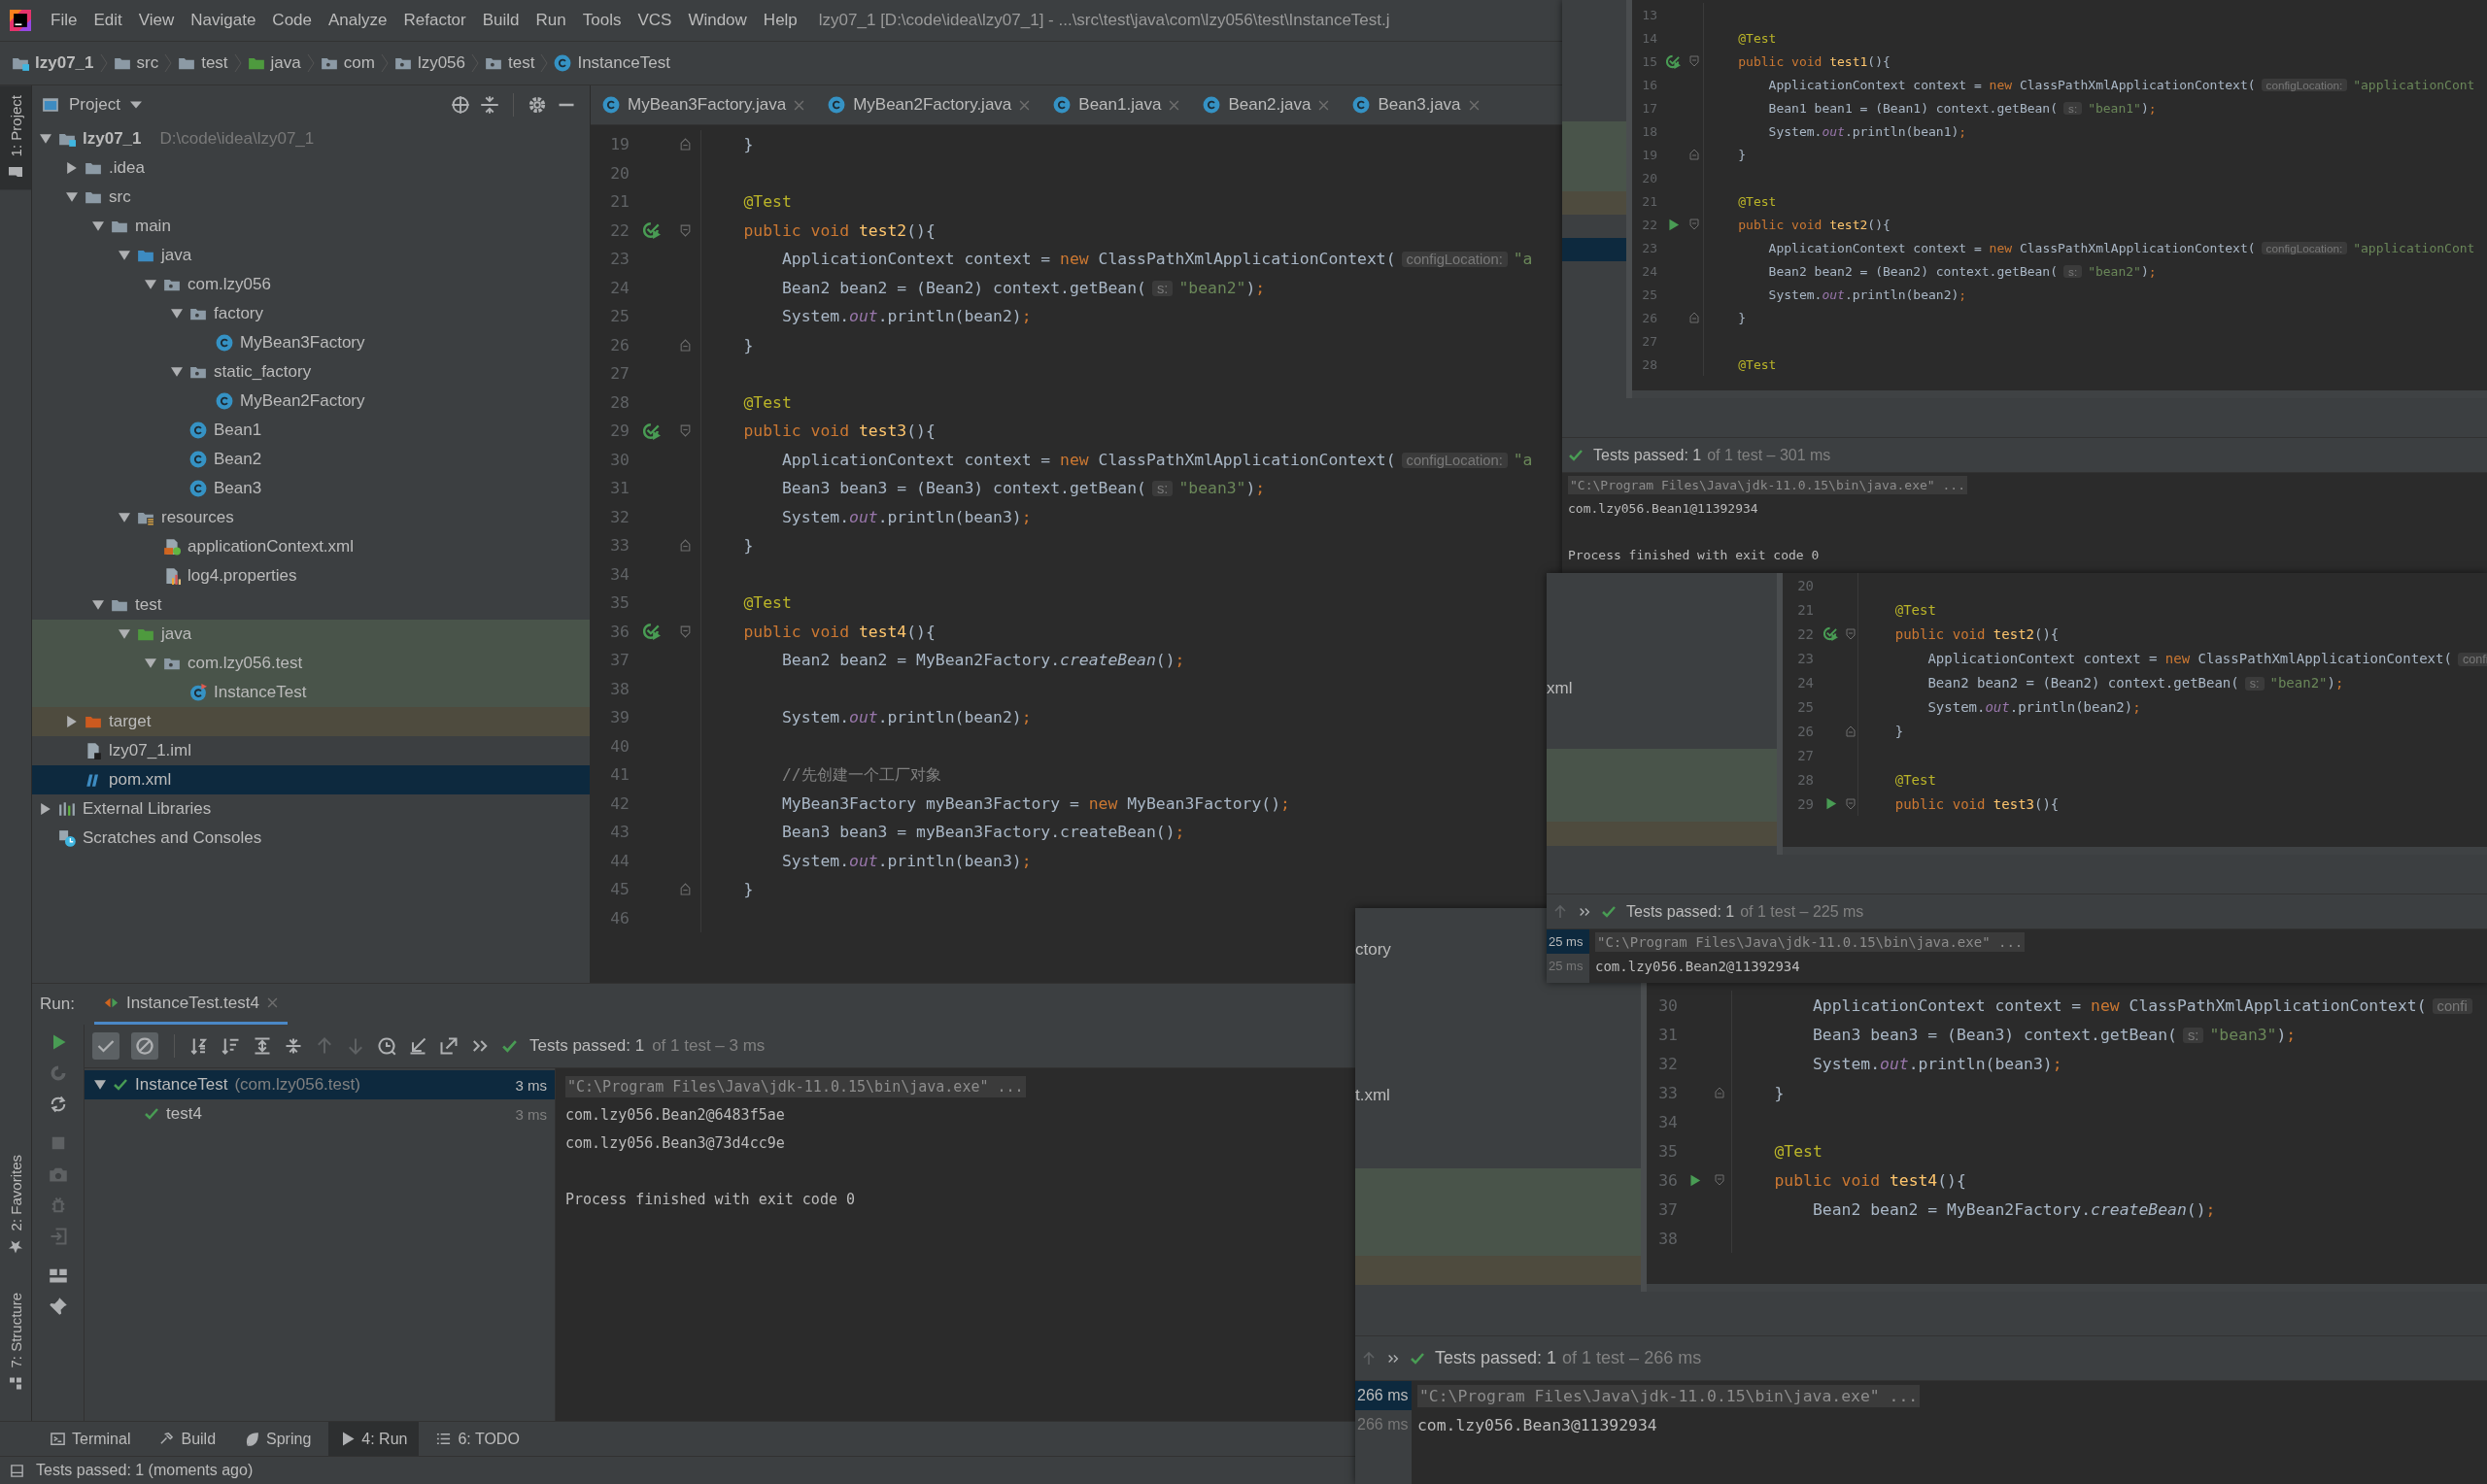  I want to click on tree-item: target, so click(311, 721).